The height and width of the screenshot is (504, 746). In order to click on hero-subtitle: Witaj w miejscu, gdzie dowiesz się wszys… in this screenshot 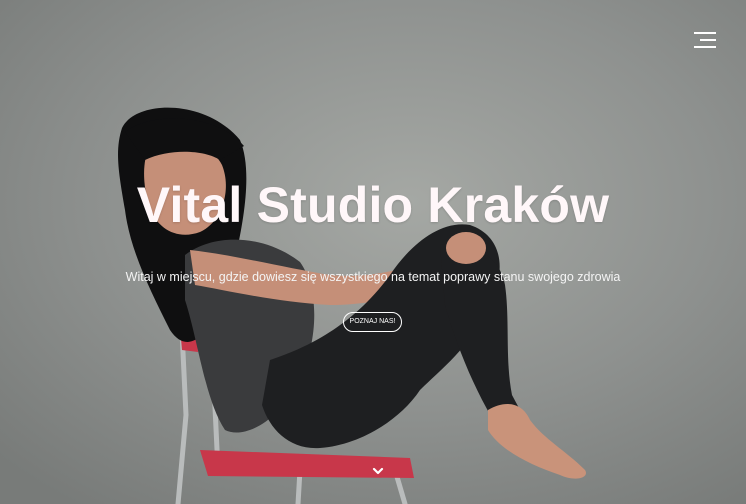, I will do `click(373, 277)`.